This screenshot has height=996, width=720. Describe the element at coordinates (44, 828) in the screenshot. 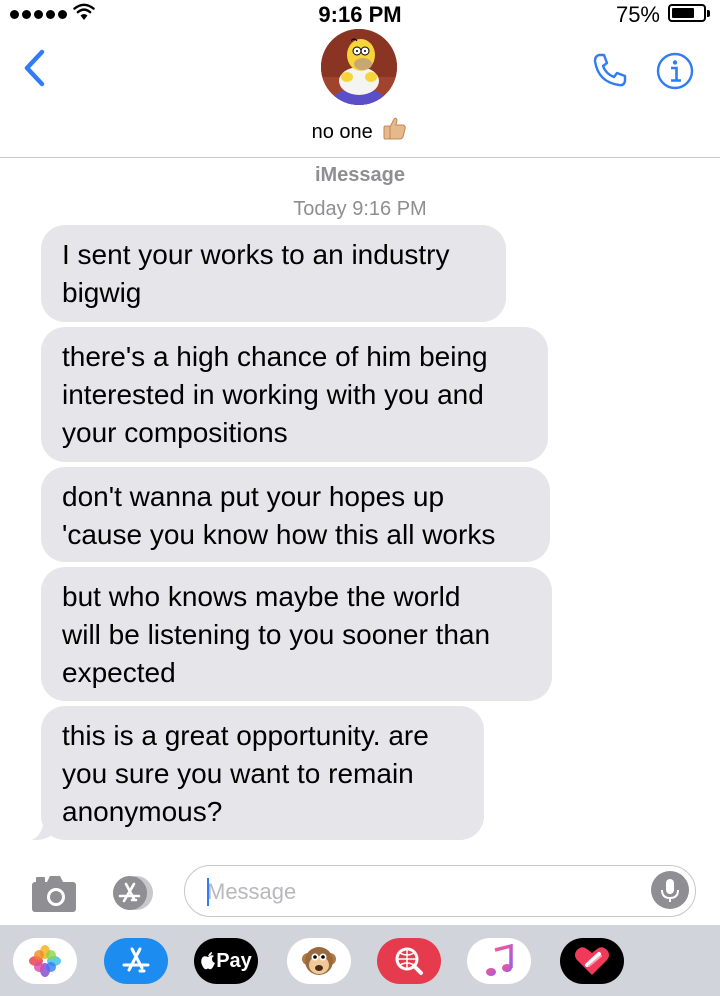

I see `bubble-tail` at that location.